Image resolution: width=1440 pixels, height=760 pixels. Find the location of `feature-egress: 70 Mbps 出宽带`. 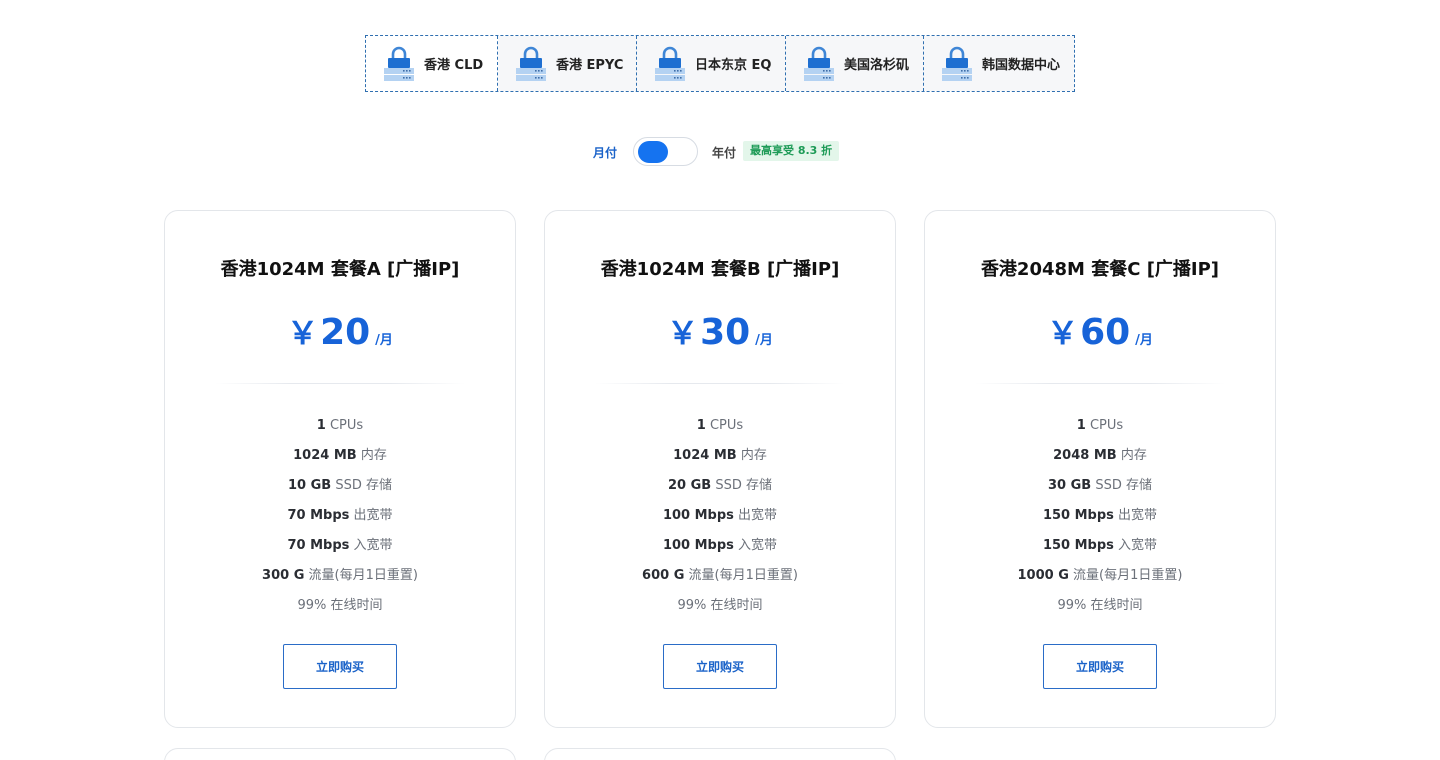

feature-egress: 70 Mbps 出宽带 is located at coordinates (340, 515).